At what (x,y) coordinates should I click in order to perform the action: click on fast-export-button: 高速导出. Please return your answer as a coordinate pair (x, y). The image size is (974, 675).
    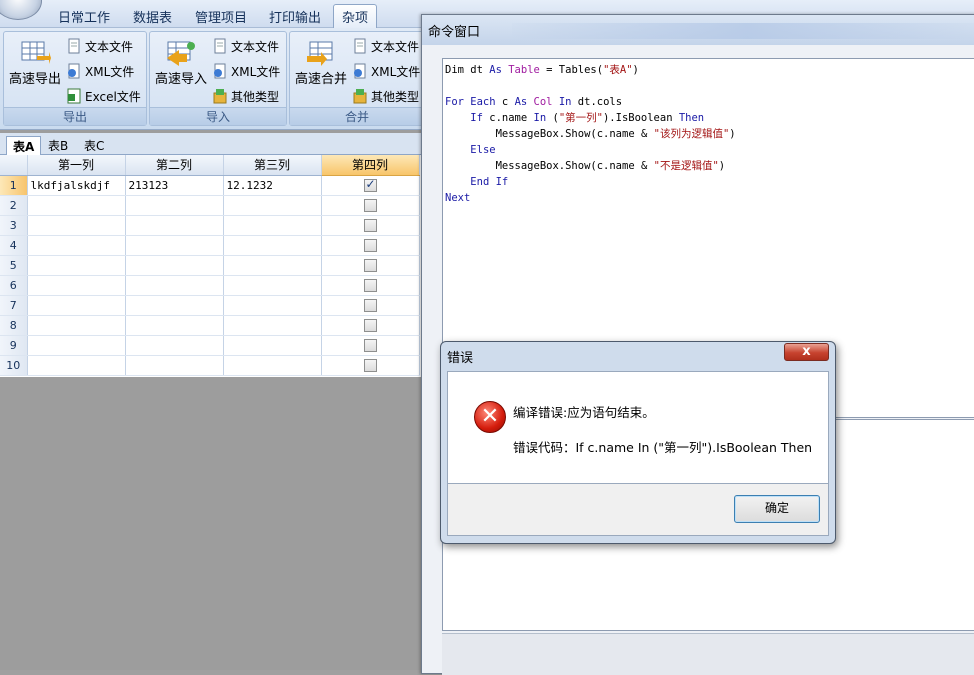
    Looking at the image, I should click on (35, 64).